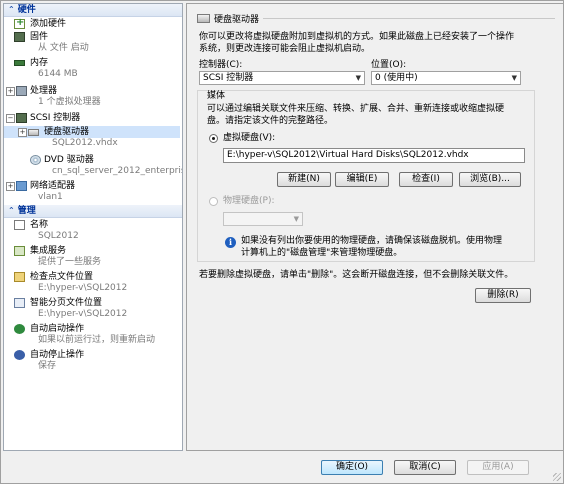  Describe the element at coordinates (92, 329) in the screenshot. I see `tree-item-auto-start: 自动启动操作` at that location.